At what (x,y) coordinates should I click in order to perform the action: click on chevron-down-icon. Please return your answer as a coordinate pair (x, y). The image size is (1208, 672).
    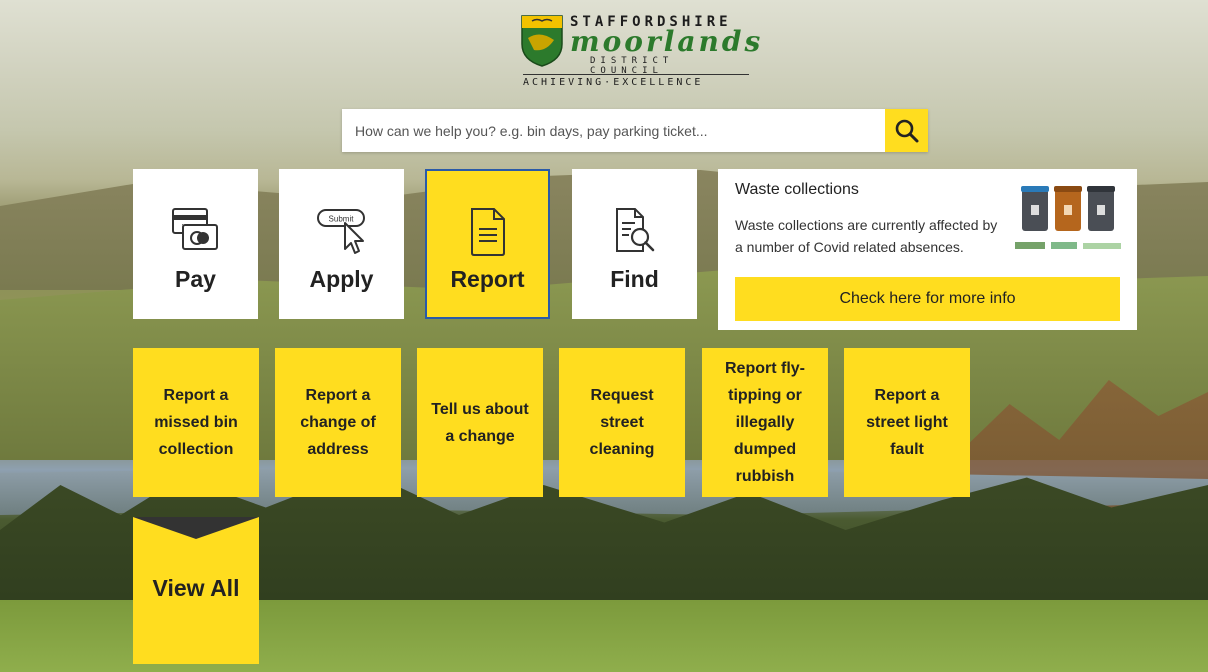
    Looking at the image, I should click on (196, 528).